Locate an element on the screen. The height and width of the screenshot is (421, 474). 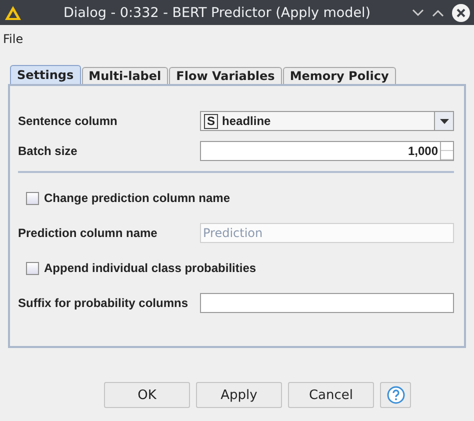
string-type-icon: S is located at coordinates (211, 121).